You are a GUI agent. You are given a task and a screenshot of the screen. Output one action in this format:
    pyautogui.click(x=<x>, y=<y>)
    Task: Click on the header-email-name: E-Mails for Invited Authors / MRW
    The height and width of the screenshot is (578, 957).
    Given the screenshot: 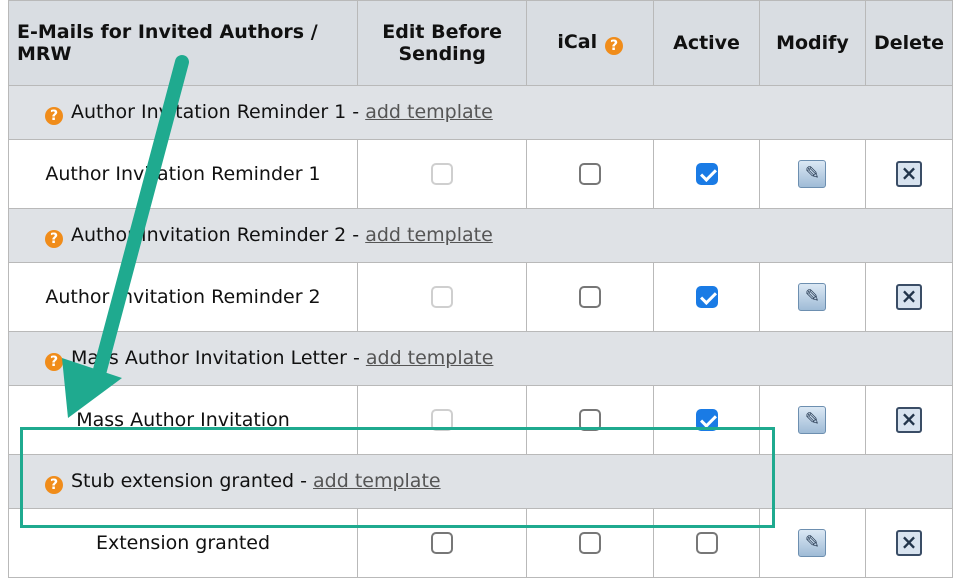 What is the action you would take?
    pyautogui.click(x=183, y=43)
    